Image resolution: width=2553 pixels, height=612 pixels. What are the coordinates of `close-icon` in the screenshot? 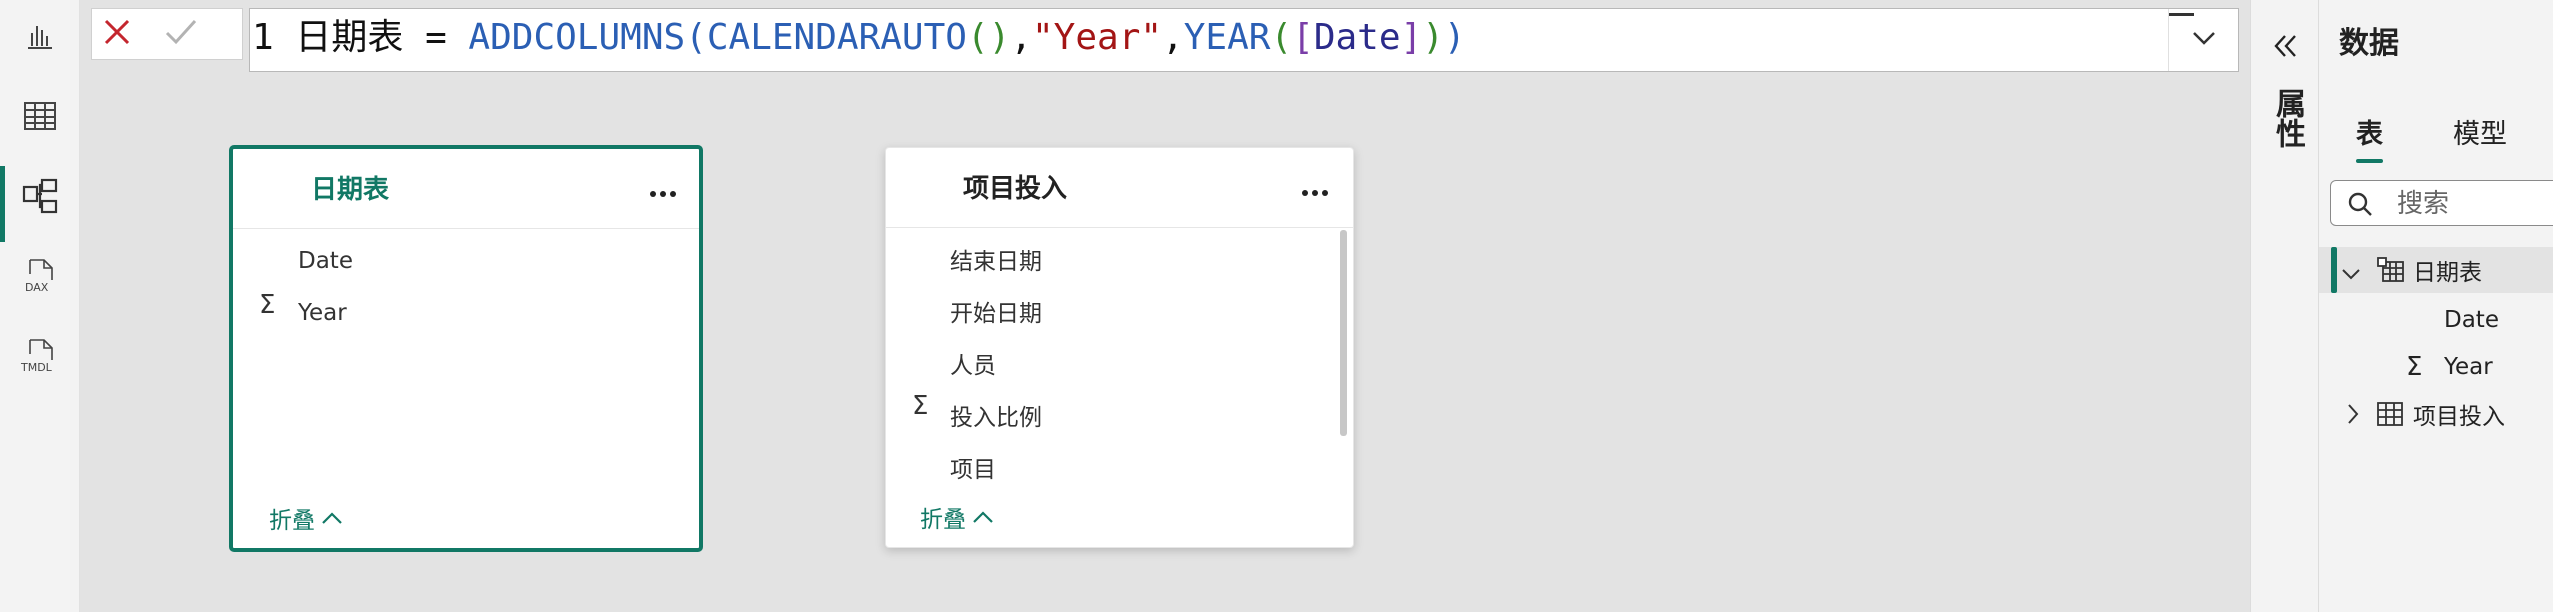 It's located at (117, 34).